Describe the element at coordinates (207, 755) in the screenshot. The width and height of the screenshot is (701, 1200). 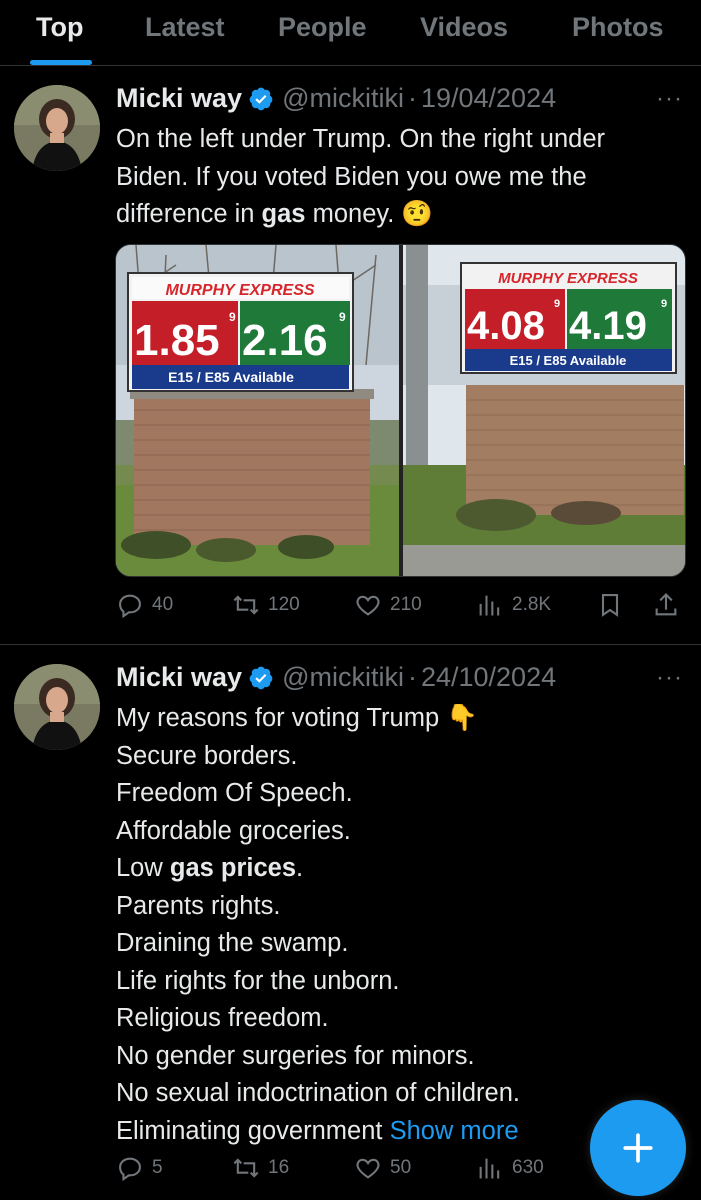
I see `tweet-text-line: Secure borders.` at that location.